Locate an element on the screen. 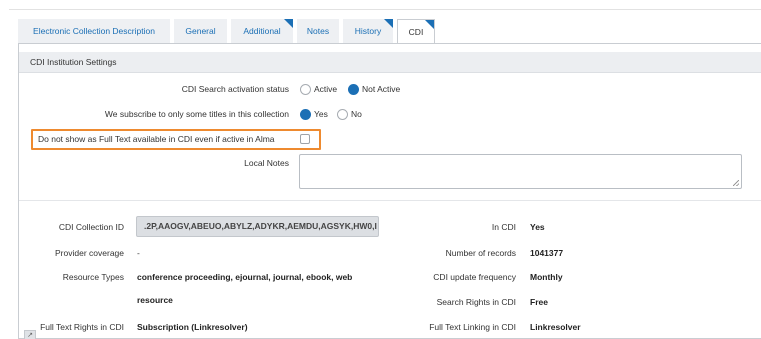 Image resolution: width=761 pixels, height=339 pixels. tab-electronic-collection-description: Electronic Collection Description is located at coordinates (94, 31).